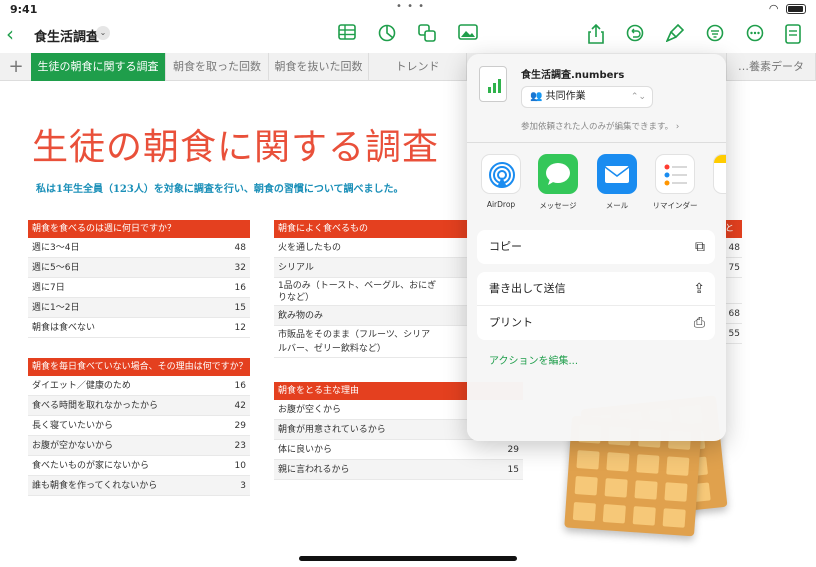 Image resolution: width=816 pixels, height=567 pixels. I want to click on permission-text: 参加依頼された人のみが編集できます。, so click(597, 127).